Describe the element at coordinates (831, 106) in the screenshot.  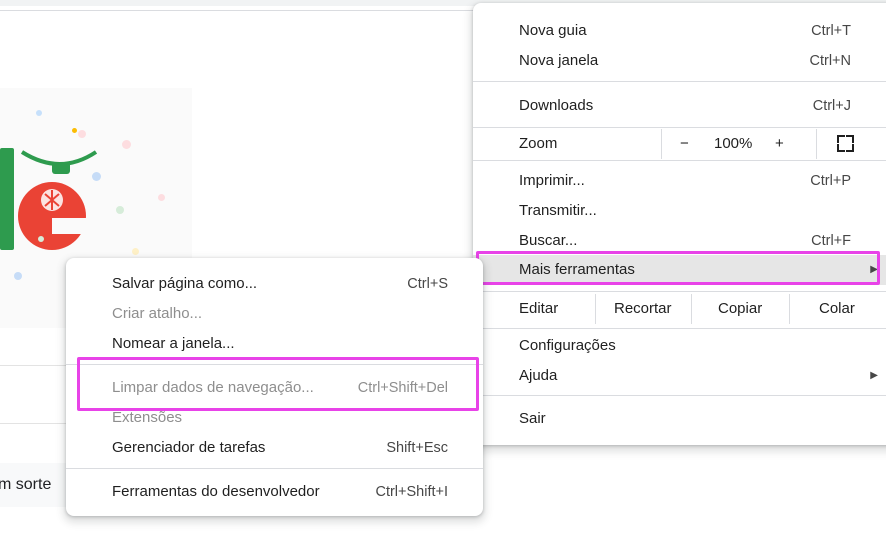
I see `menu-item-shortcut: Ctrl+J` at that location.